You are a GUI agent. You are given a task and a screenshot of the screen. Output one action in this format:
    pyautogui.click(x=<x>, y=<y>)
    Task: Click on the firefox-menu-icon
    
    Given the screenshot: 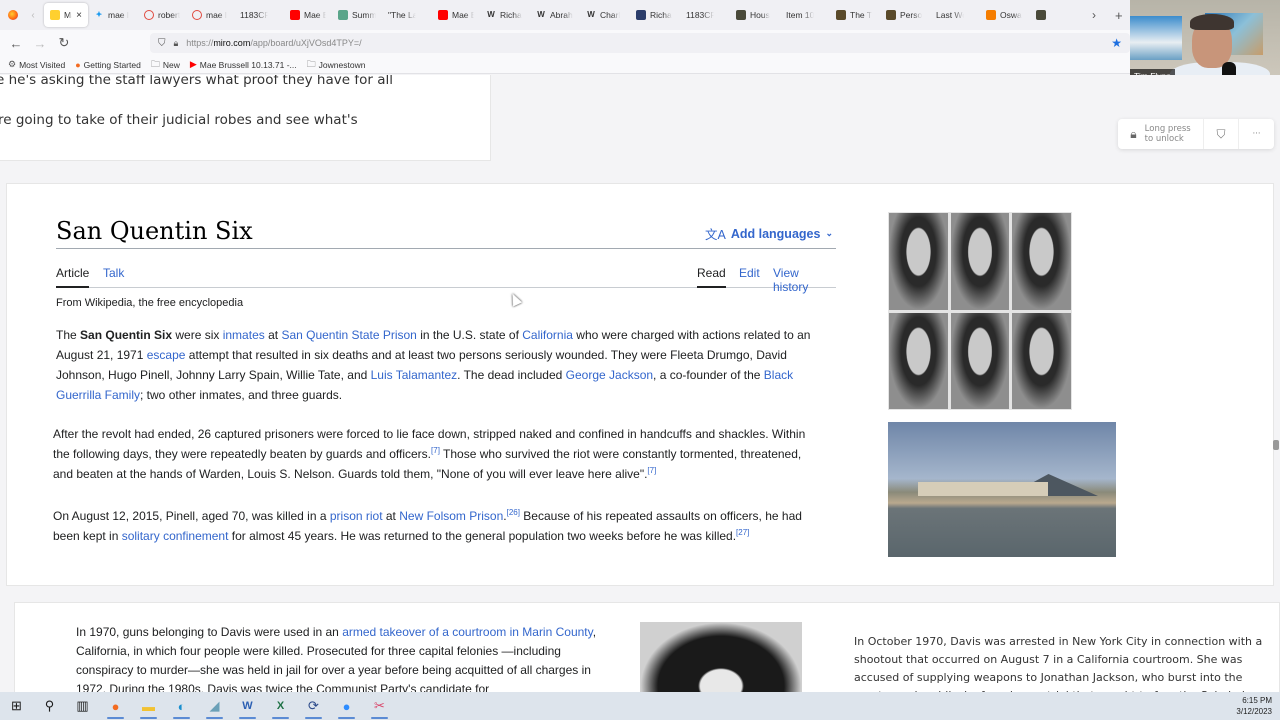 What is the action you would take?
    pyautogui.click(x=13, y=15)
    